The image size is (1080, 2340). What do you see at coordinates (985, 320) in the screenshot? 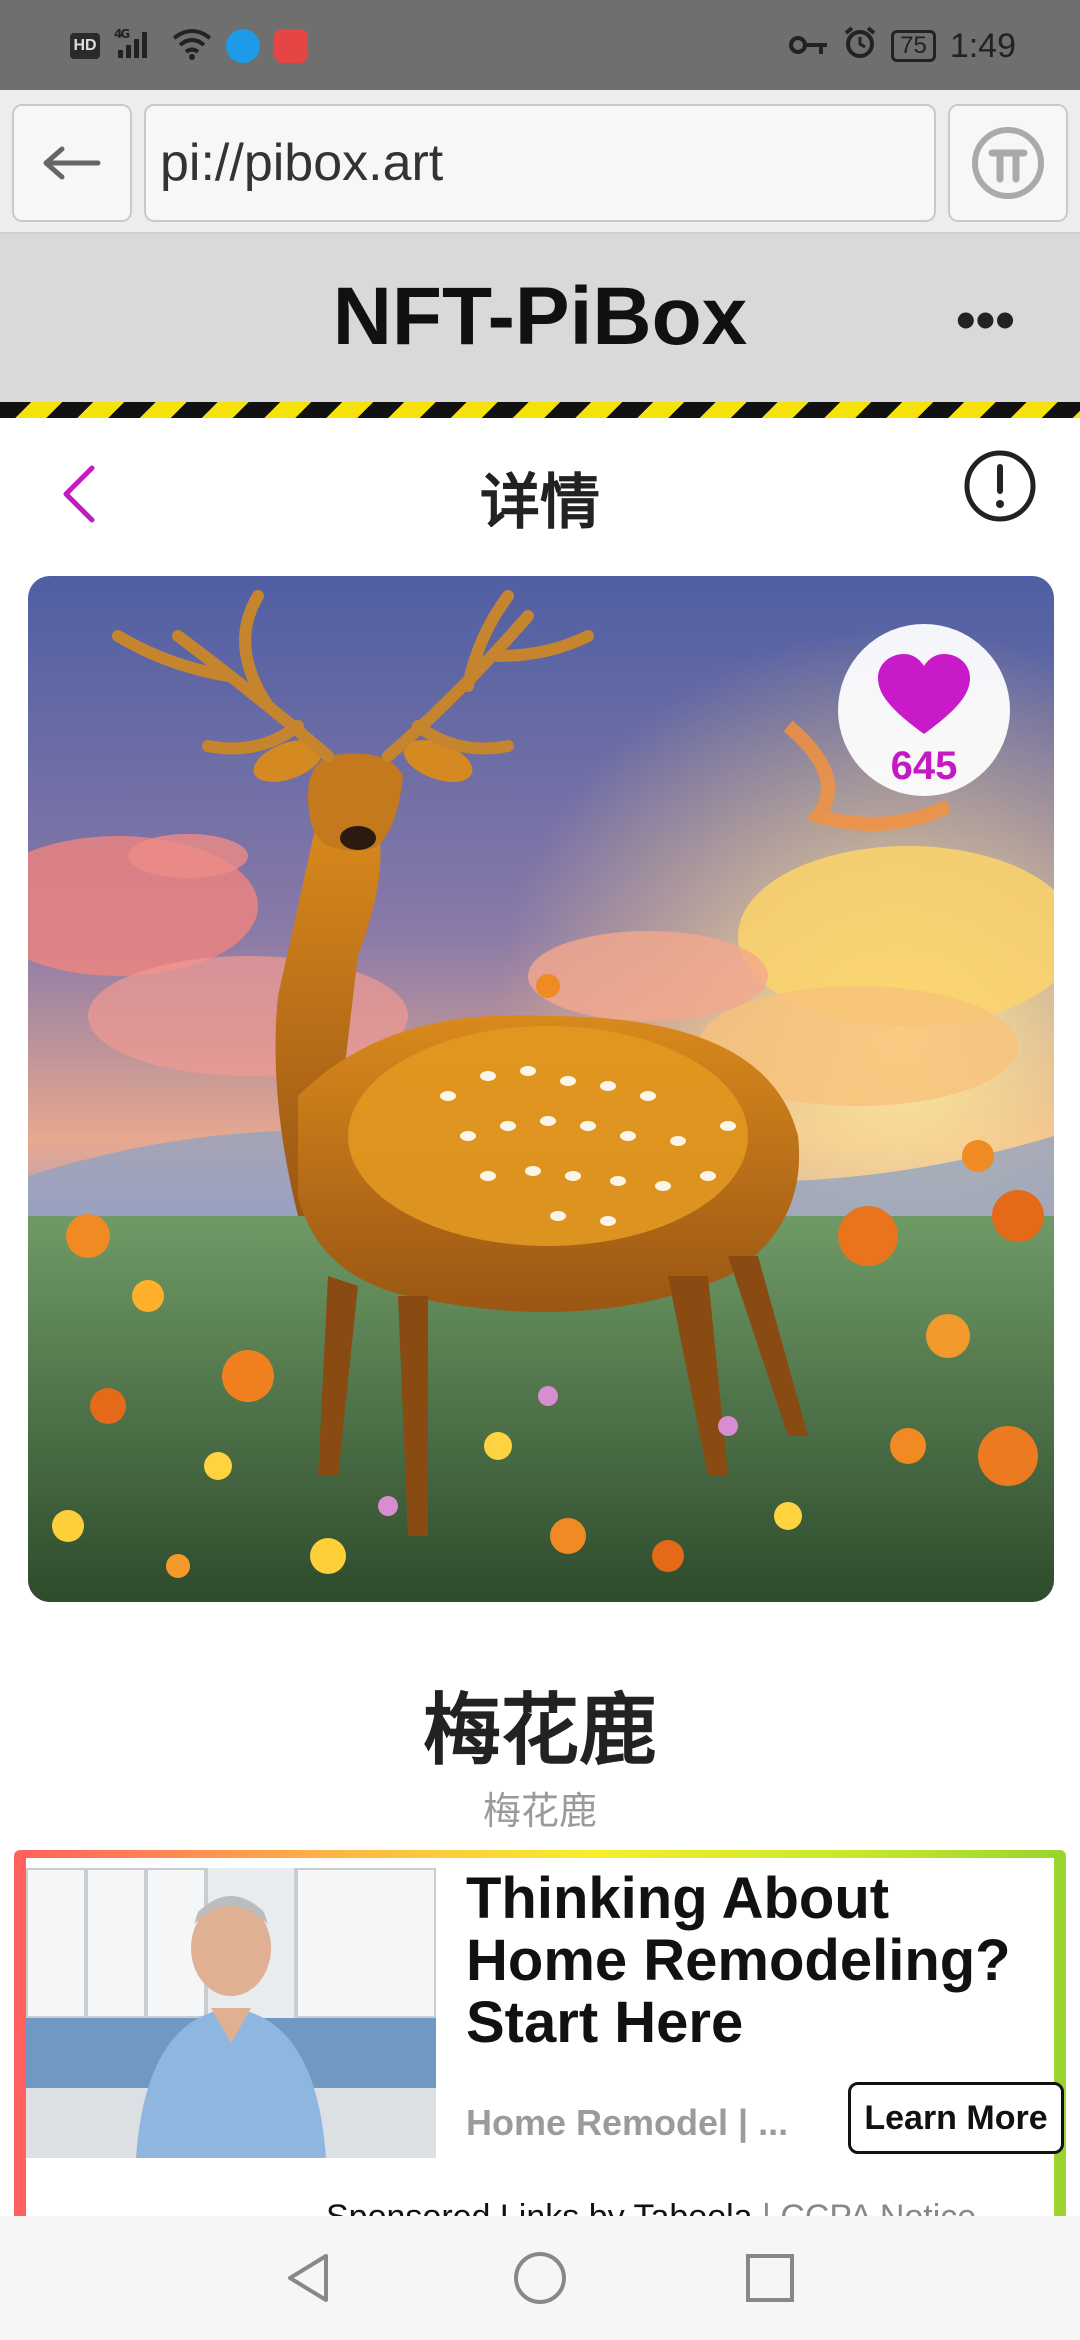
I see `more-menu-button: •••` at bounding box center [985, 320].